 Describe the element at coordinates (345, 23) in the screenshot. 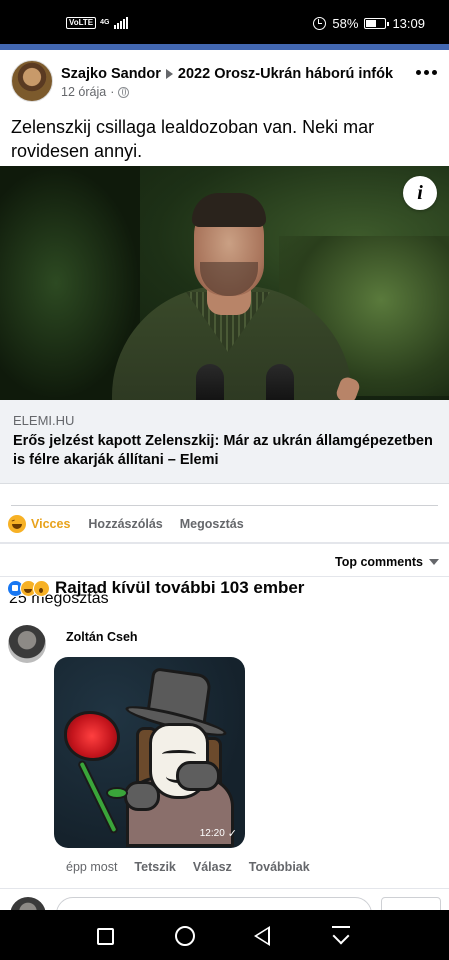

I see `battery-percent: 58%` at that location.